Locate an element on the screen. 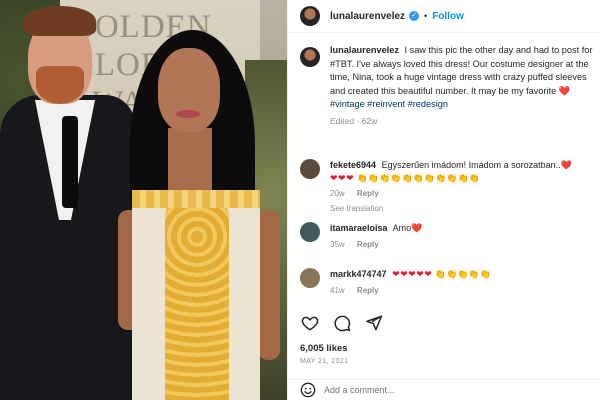  woman-lips is located at coordinates (188, 114).